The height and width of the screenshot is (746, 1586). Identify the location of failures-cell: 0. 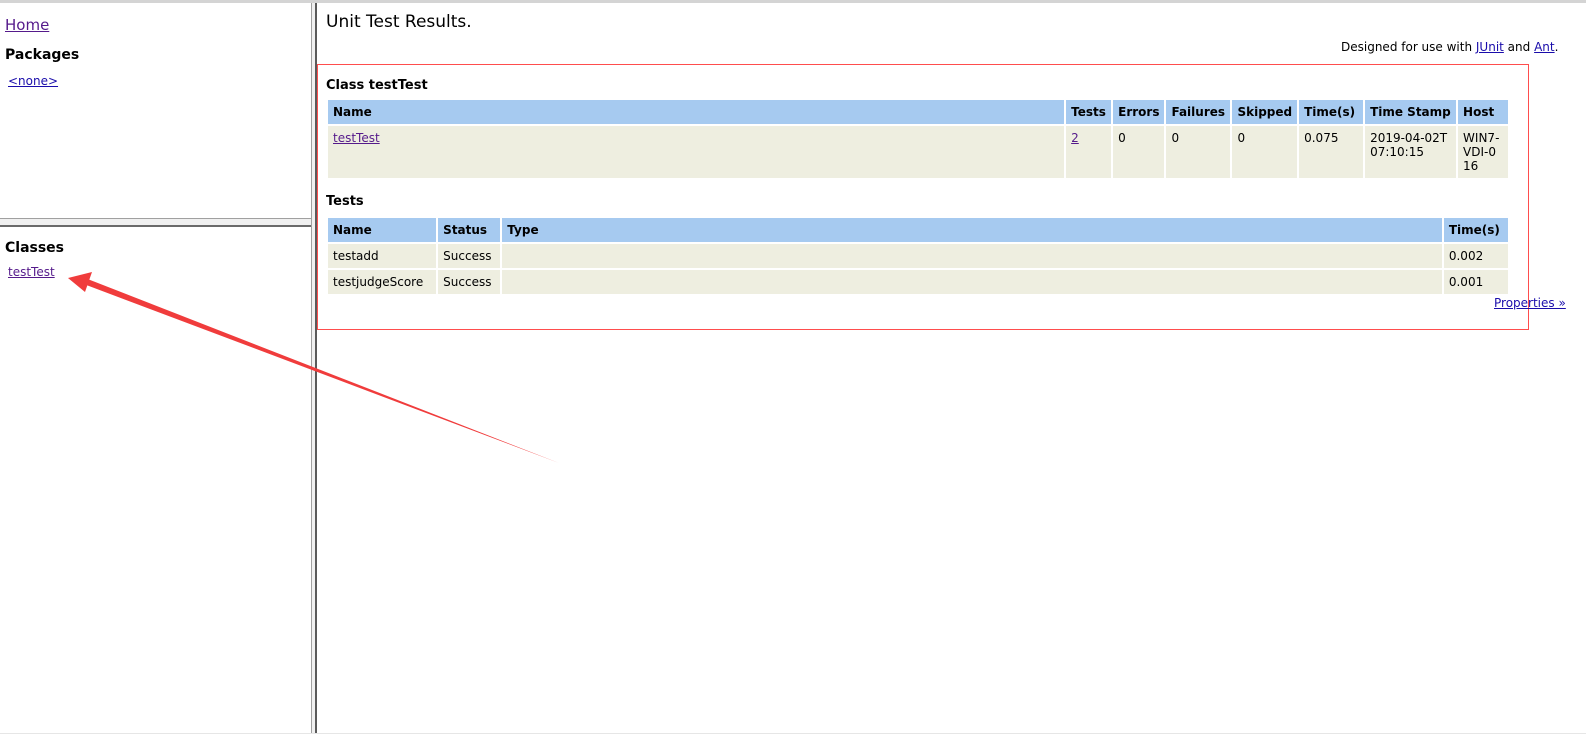
(1198, 152).